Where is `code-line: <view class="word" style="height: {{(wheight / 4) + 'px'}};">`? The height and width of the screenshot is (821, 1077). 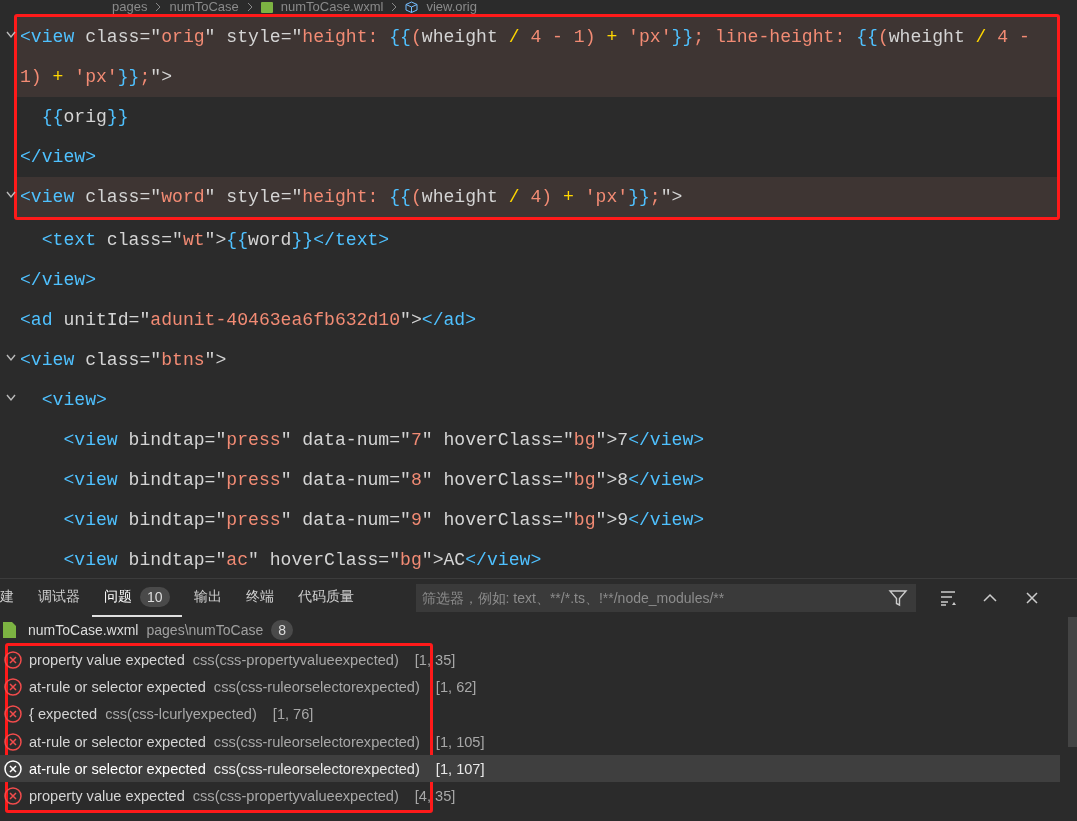
code-line: <view class="word" style="height: {{(wheight / 4) + 'px'}};"> is located at coordinates (351, 197).